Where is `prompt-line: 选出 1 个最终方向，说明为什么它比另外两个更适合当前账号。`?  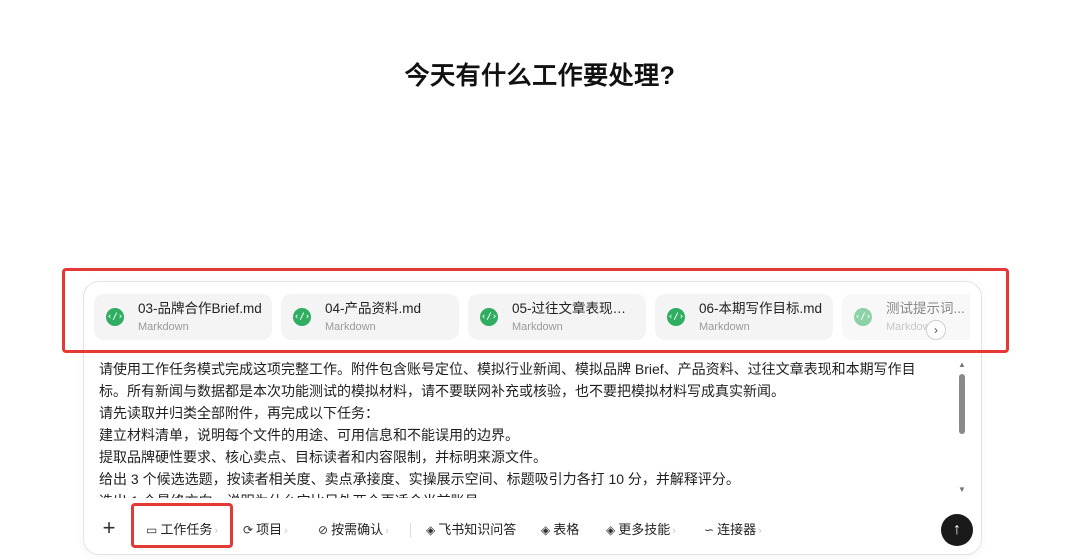 prompt-line: 选出 1 个最终方向，说明为什么它比另外两个更适合当前账号。 is located at coordinates (523, 494).